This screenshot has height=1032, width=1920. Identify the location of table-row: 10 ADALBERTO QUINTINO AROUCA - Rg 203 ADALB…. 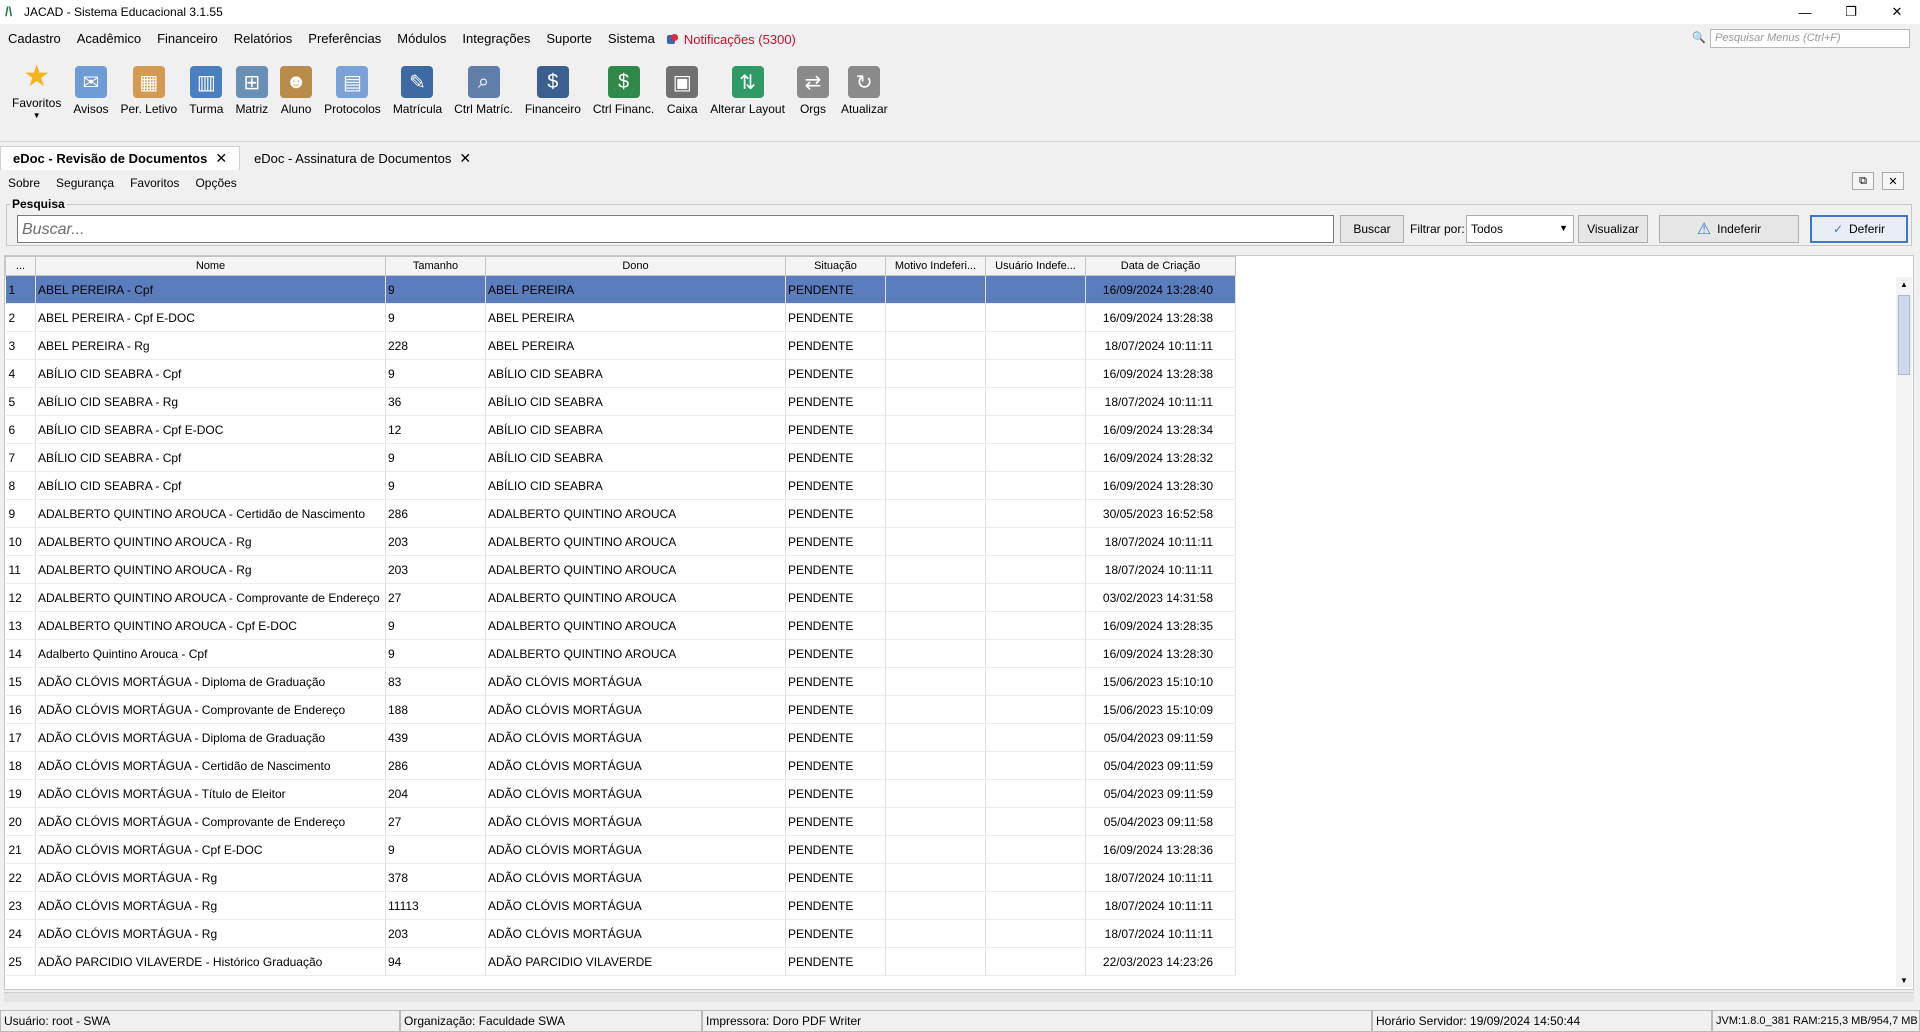
(620, 541).